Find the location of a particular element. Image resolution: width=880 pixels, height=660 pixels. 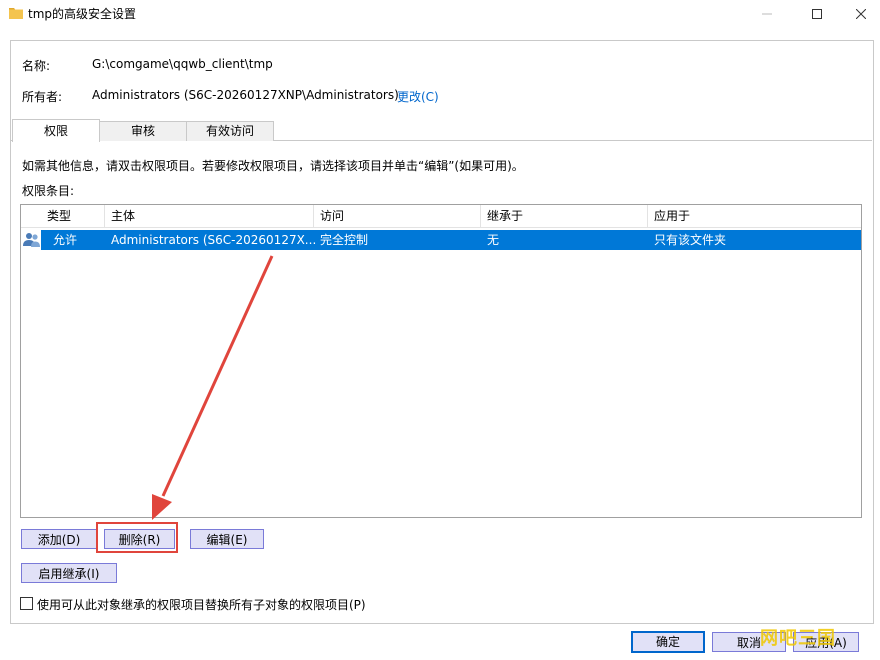

column-header-principal: 主体 is located at coordinates (209, 216).